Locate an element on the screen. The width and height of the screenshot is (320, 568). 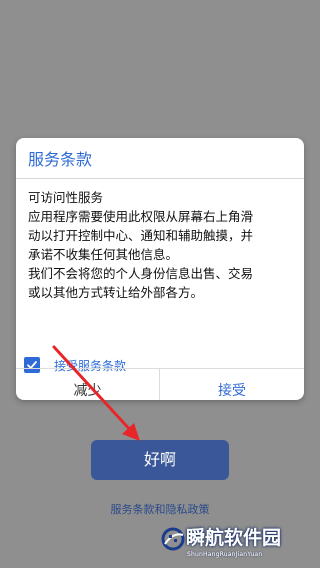
watermark-logo-icon is located at coordinates (173, 539).